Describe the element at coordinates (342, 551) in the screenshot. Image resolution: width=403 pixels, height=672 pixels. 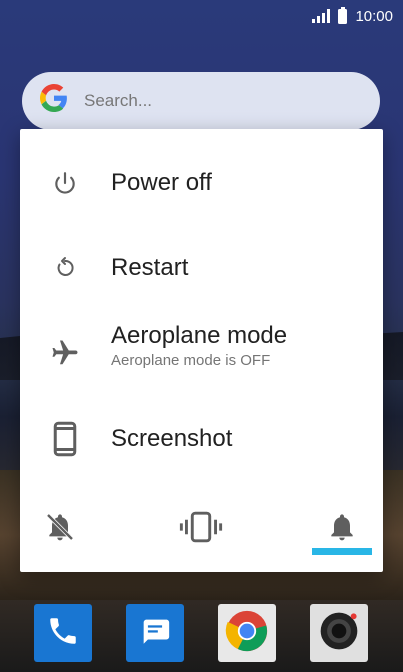
I see `selected-mode-indicator` at that location.